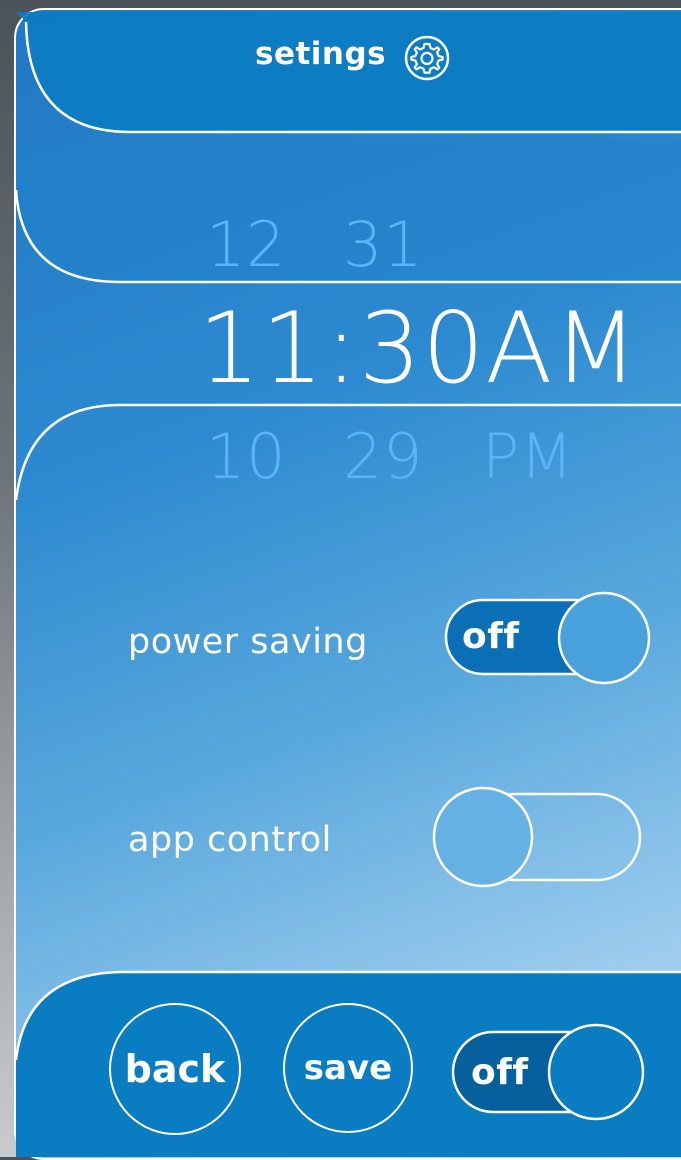 The image size is (681, 1160). What do you see at coordinates (548, 1072) in the screenshot?
I see `footer-toggle: off` at bounding box center [548, 1072].